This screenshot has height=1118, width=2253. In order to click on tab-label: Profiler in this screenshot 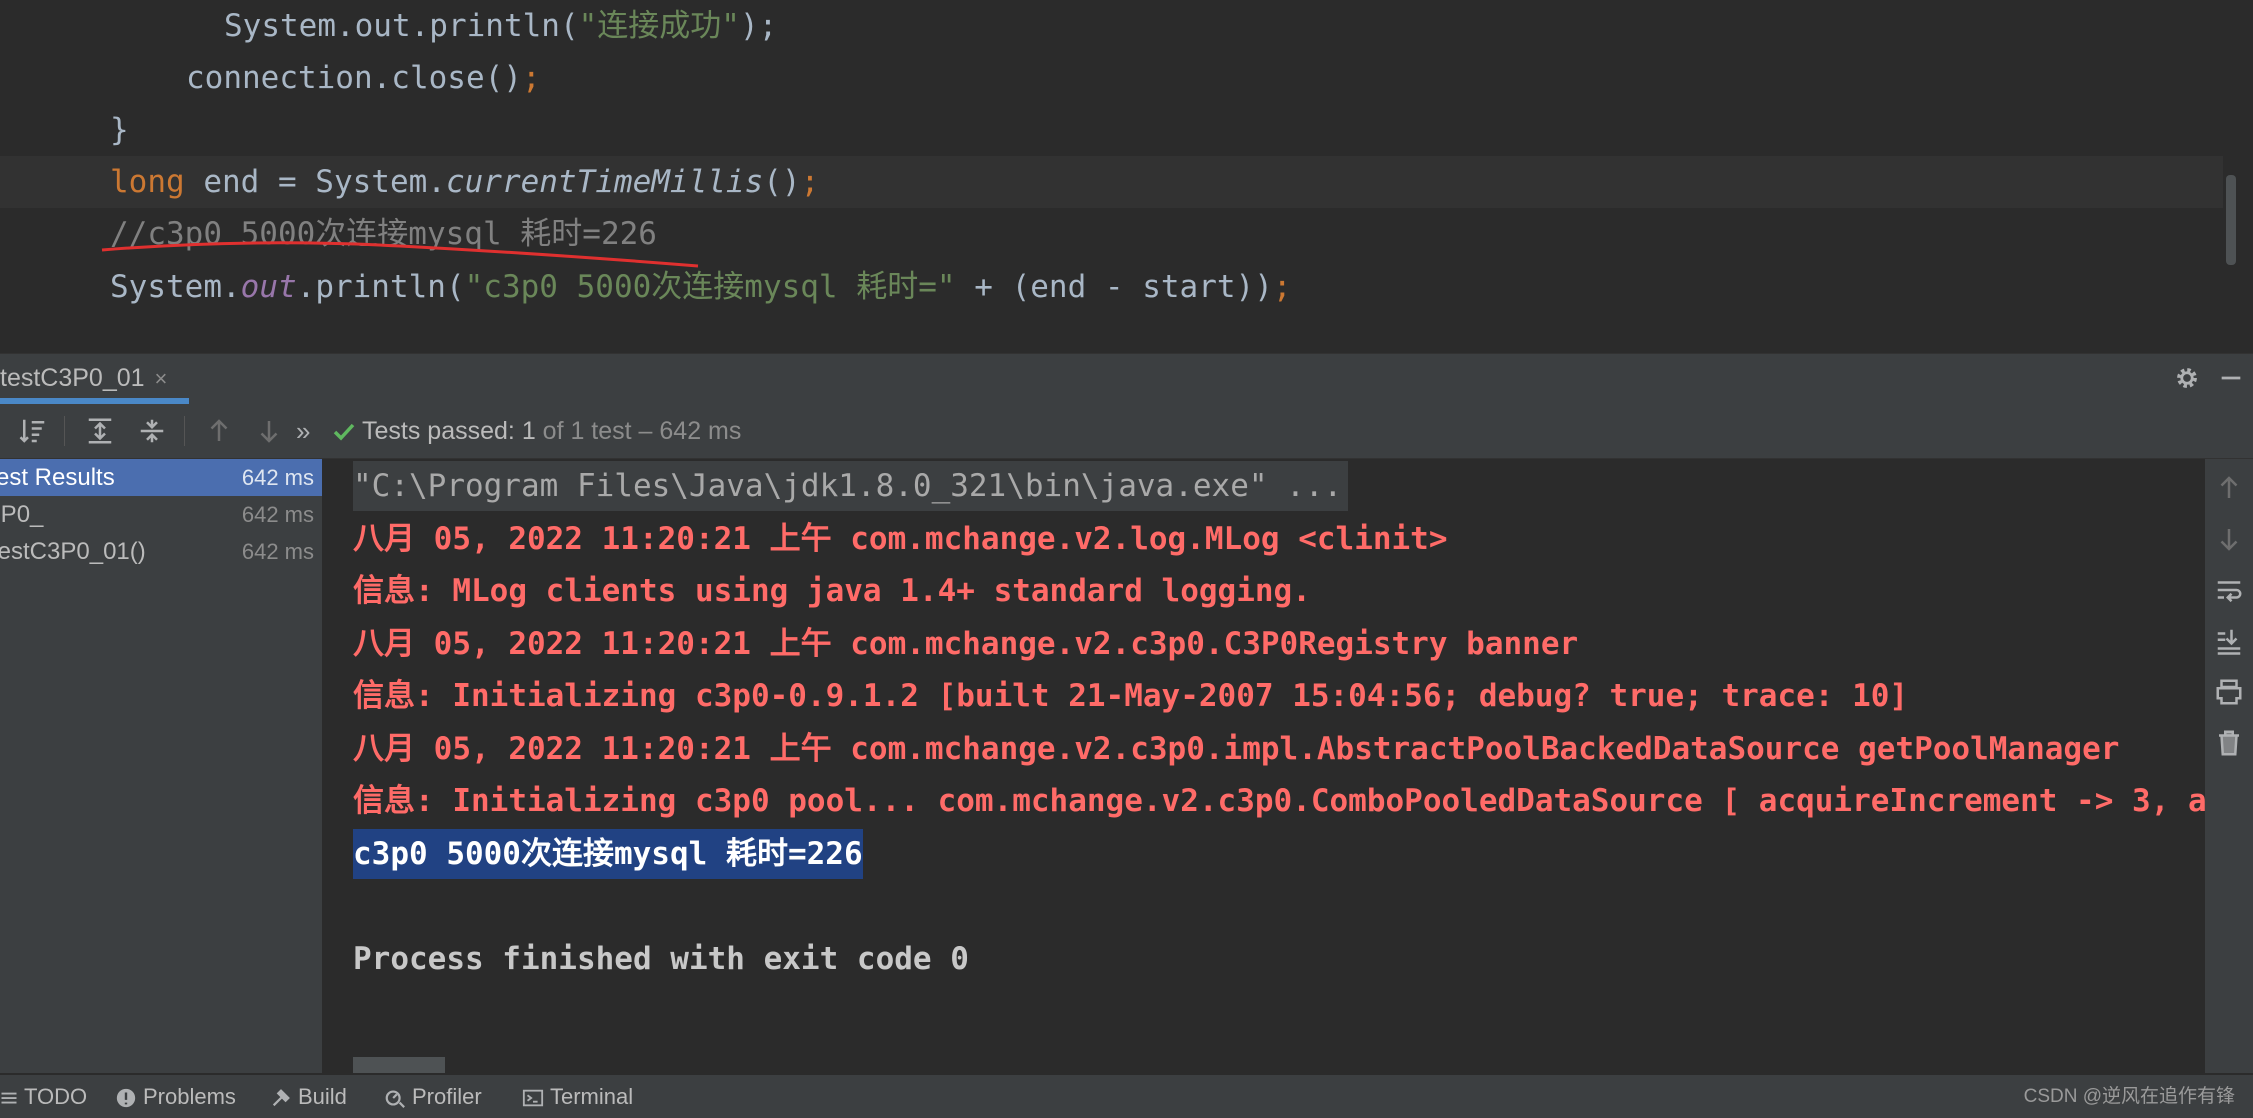, I will do `click(447, 1096)`.